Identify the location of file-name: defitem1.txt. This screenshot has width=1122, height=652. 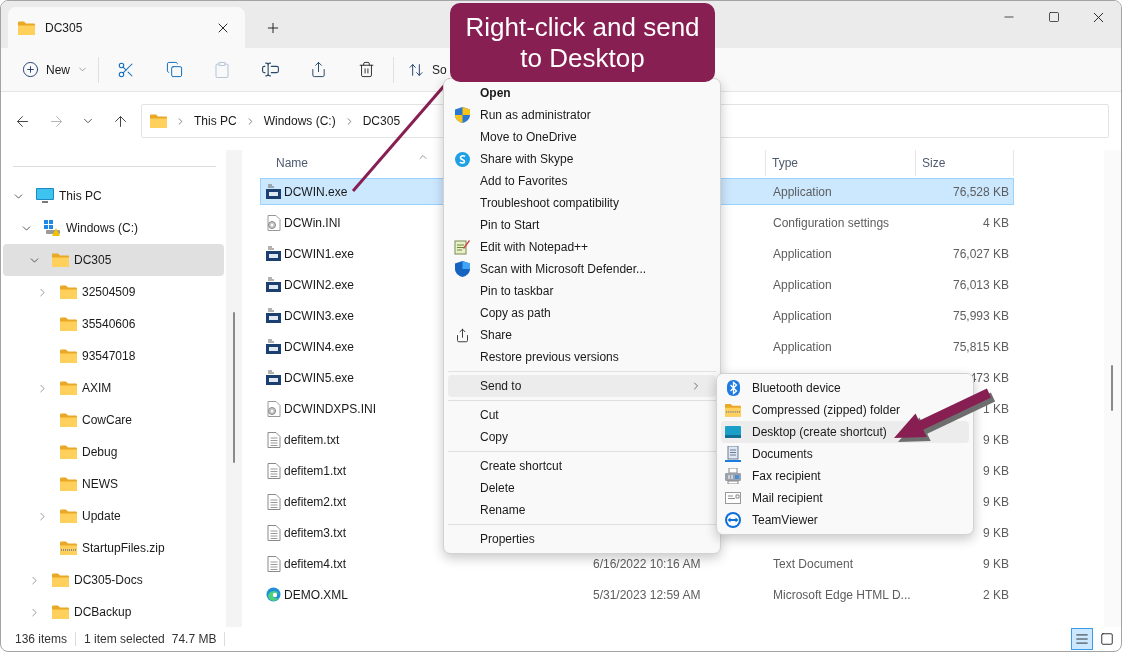
(315, 470).